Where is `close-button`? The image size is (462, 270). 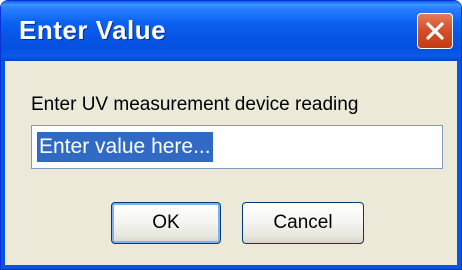
close-button is located at coordinates (435, 31).